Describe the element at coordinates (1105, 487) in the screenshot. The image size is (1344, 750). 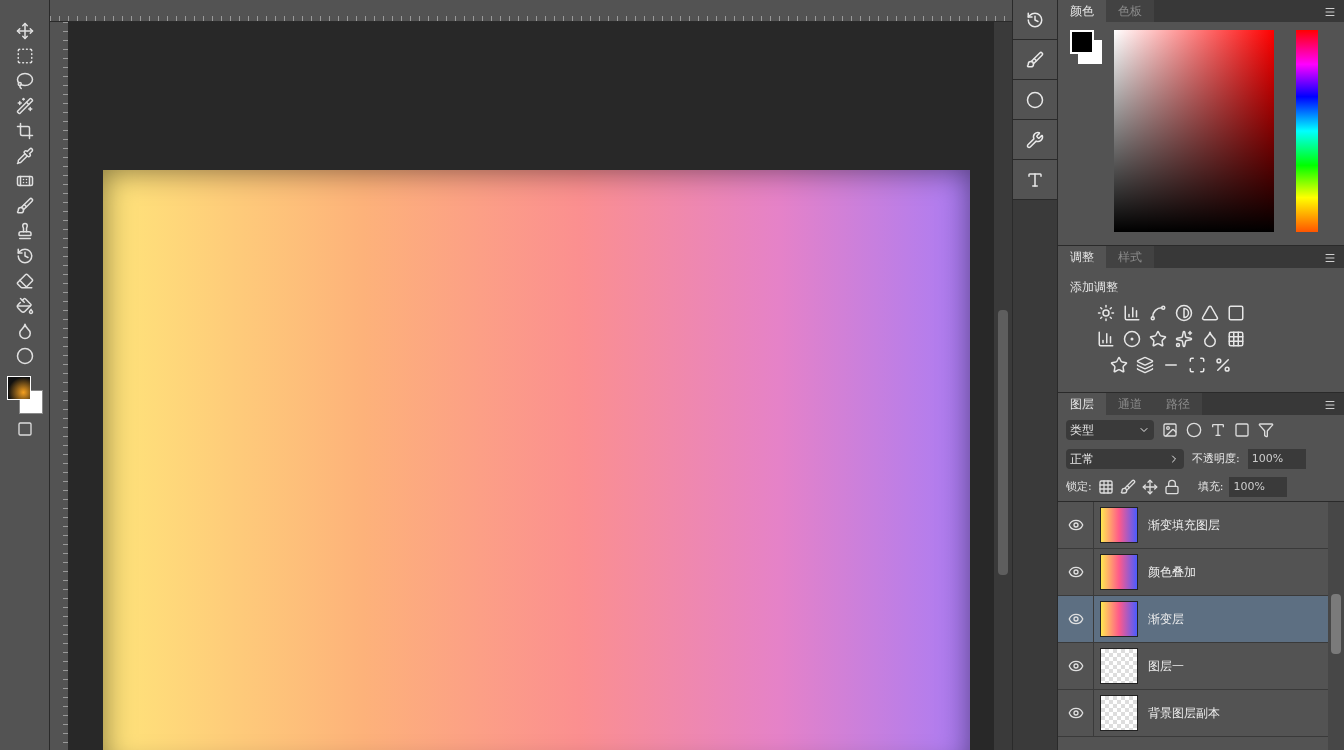
I see `lock-pixels-icon` at that location.